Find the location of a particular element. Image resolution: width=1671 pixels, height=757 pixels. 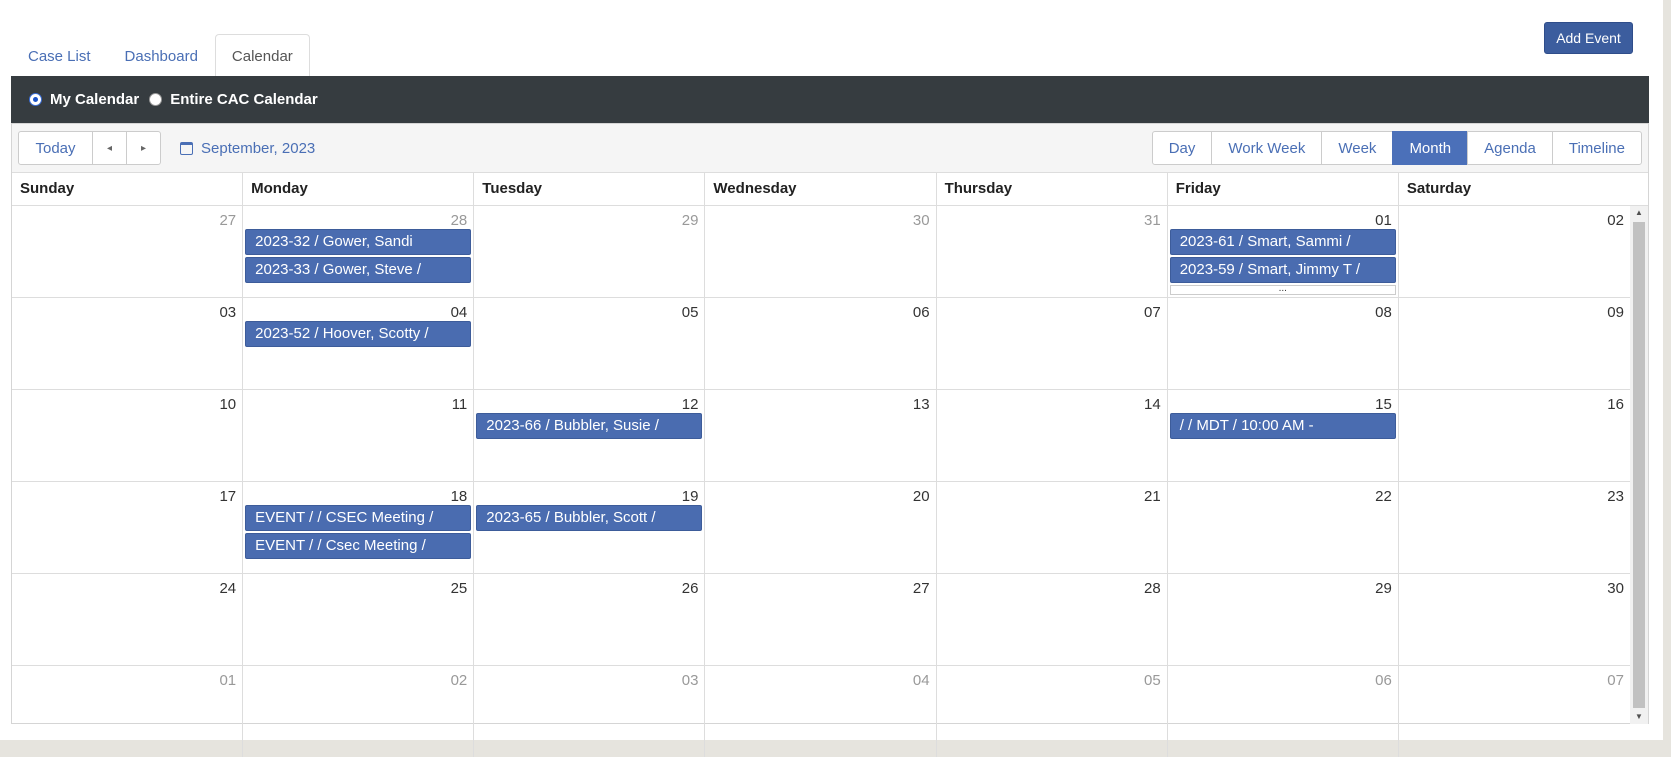

scroll-thumb is located at coordinates (1639, 465).